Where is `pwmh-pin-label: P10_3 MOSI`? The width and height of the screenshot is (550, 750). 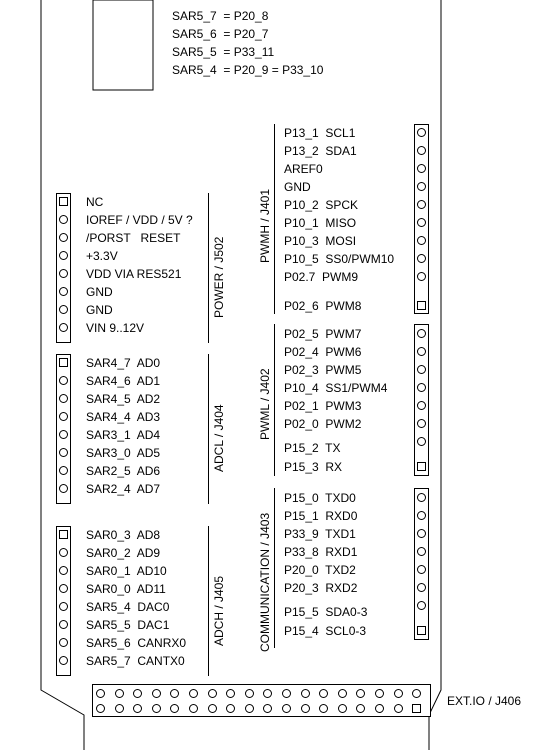 pwmh-pin-label: P10_3 MOSI is located at coordinates (320, 241).